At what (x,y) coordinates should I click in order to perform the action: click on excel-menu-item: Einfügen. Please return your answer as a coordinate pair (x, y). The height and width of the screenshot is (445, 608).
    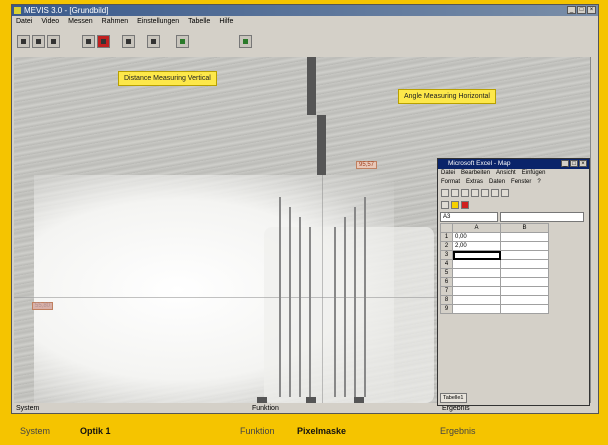
    Looking at the image, I should click on (534, 173).